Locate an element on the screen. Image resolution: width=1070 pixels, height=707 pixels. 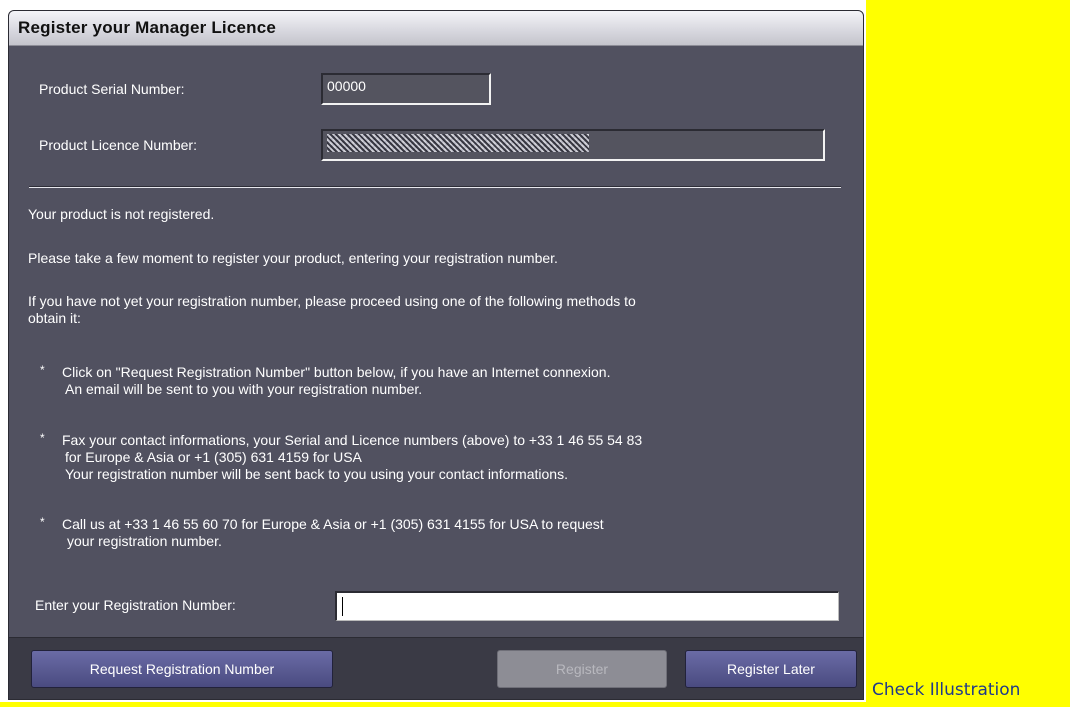
yellow-highlight-strip is located at coordinates (433, 704).